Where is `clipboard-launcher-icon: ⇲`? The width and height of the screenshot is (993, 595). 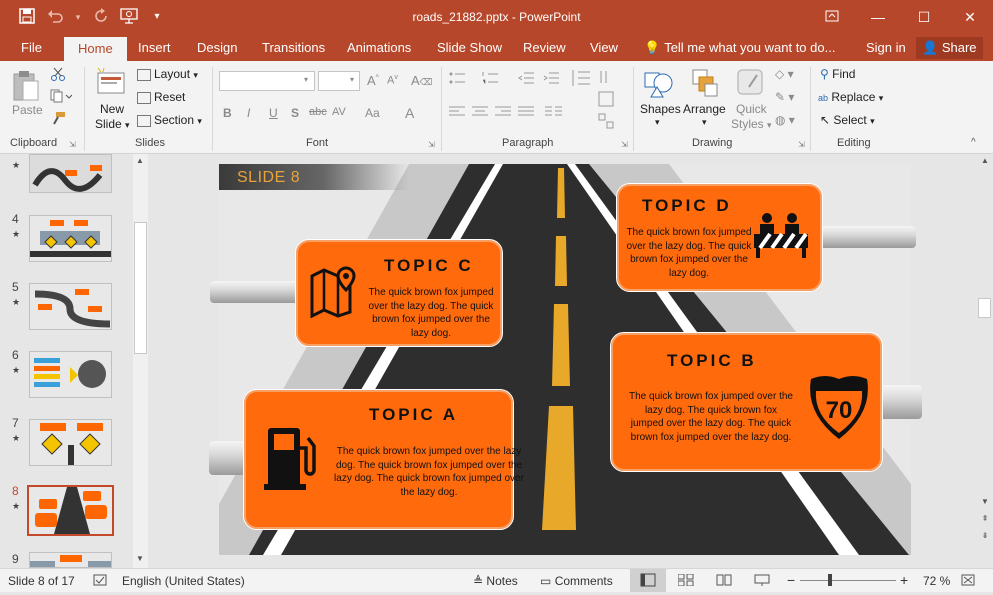 clipboard-launcher-icon: ⇲ is located at coordinates (72, 144).